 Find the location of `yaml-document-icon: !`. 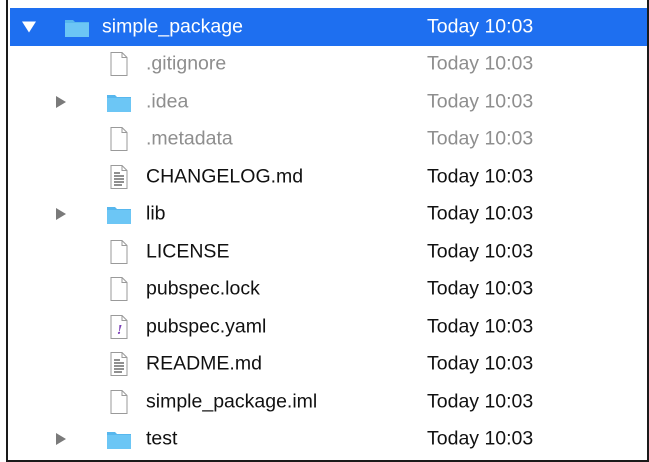

yaml-document-icon: ! is located at coordinates (119, 327).